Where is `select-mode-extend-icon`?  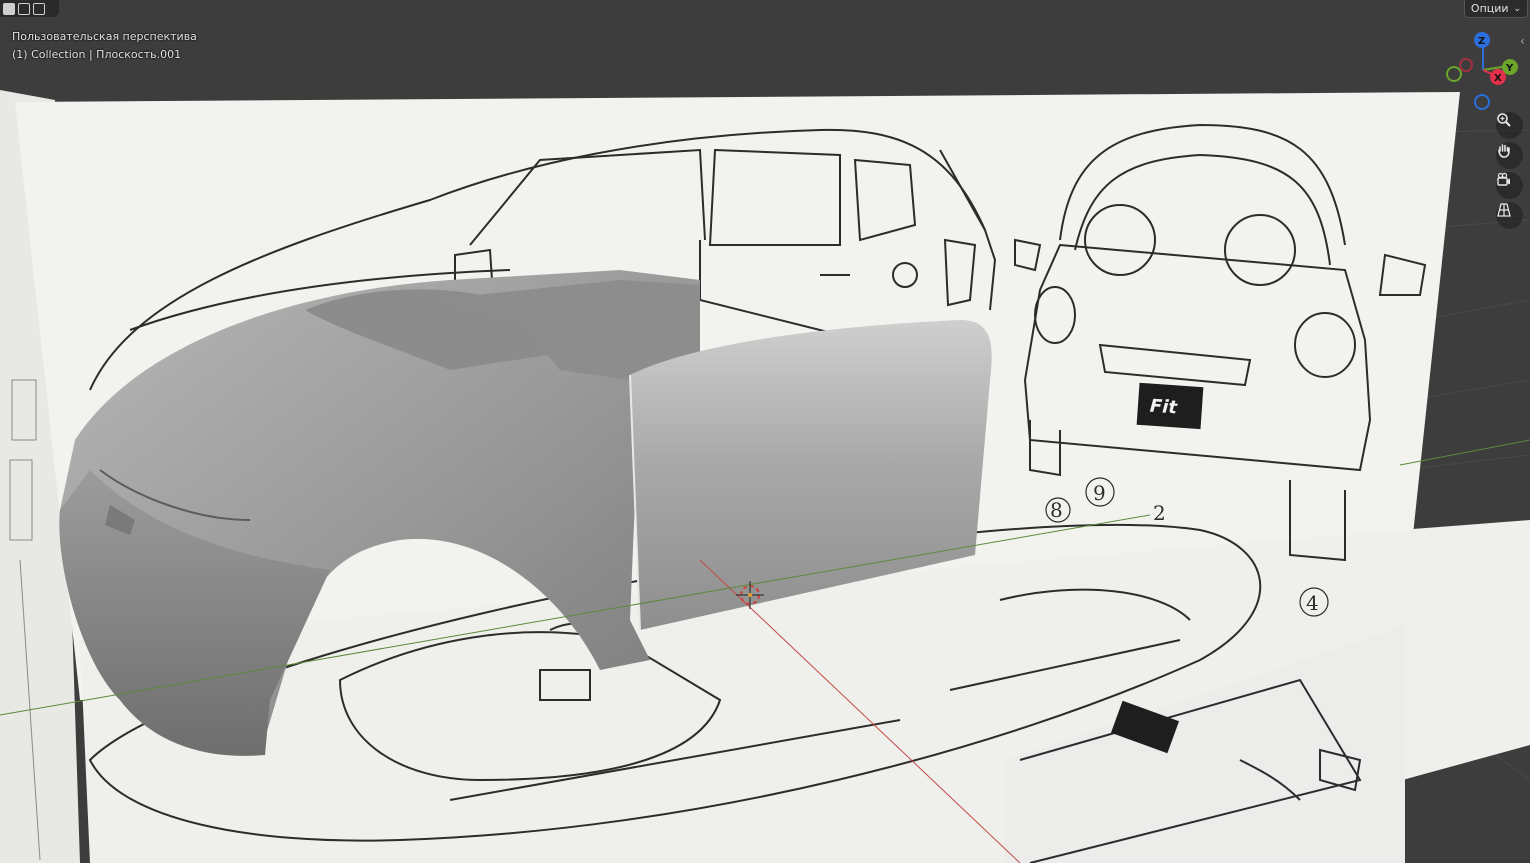
select-mode-extend-icon is located at coordinates (24, 8).